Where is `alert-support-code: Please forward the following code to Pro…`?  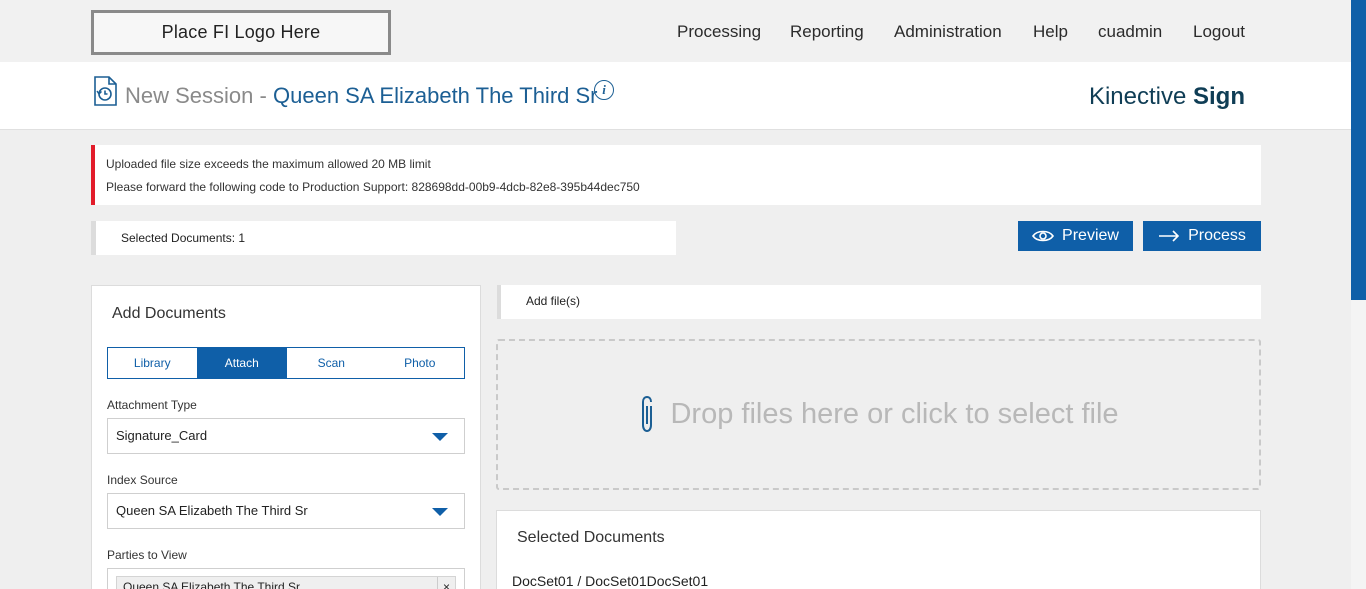 alert-support-code: Please forward the following code to Pro… is located at coordinates (373, 187).